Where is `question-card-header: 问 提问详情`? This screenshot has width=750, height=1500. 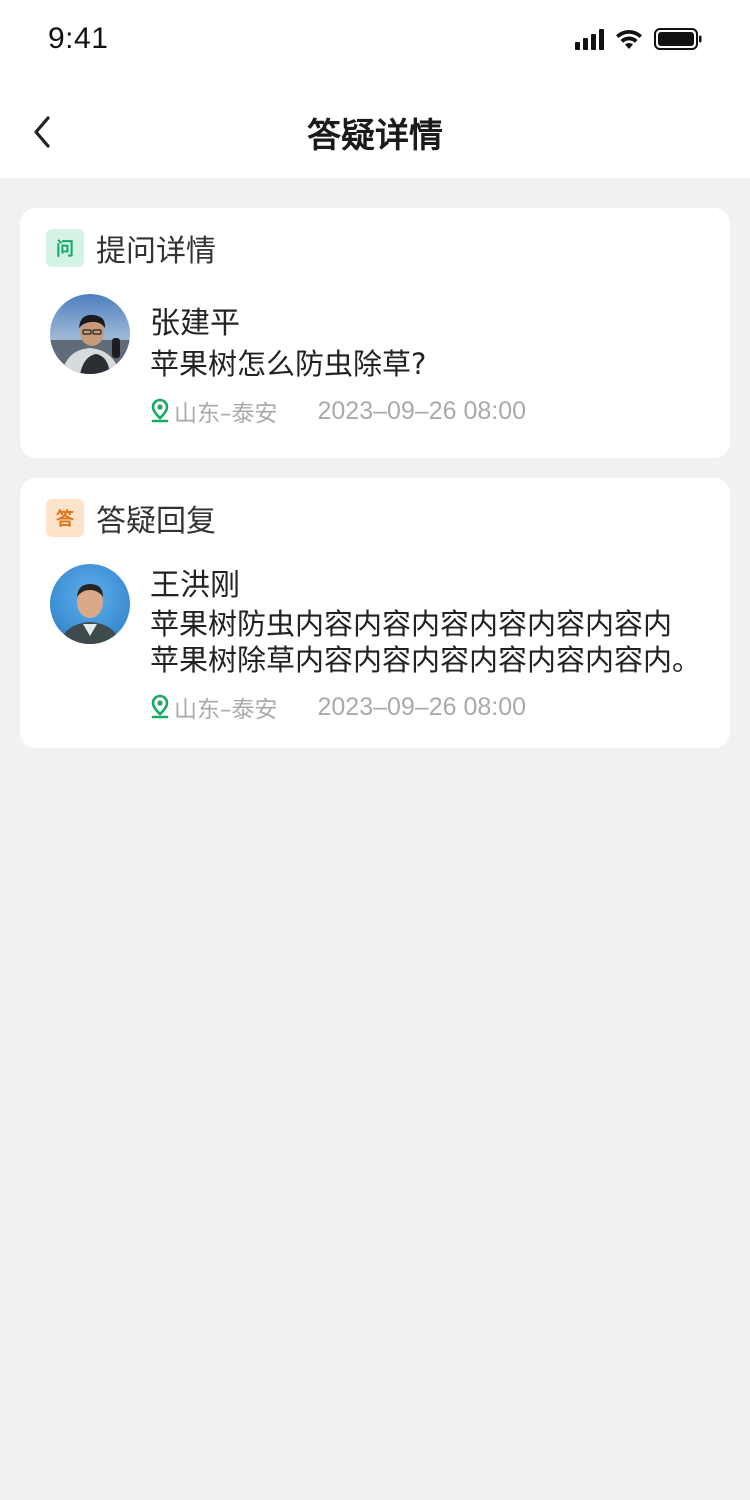 question-card-header: 问 提问详情 is located at coordinates (131, 248).